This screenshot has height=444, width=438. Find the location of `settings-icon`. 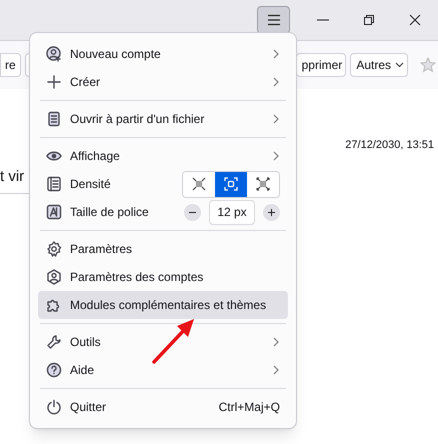

settings-icon is located at coordinates (54, 249).